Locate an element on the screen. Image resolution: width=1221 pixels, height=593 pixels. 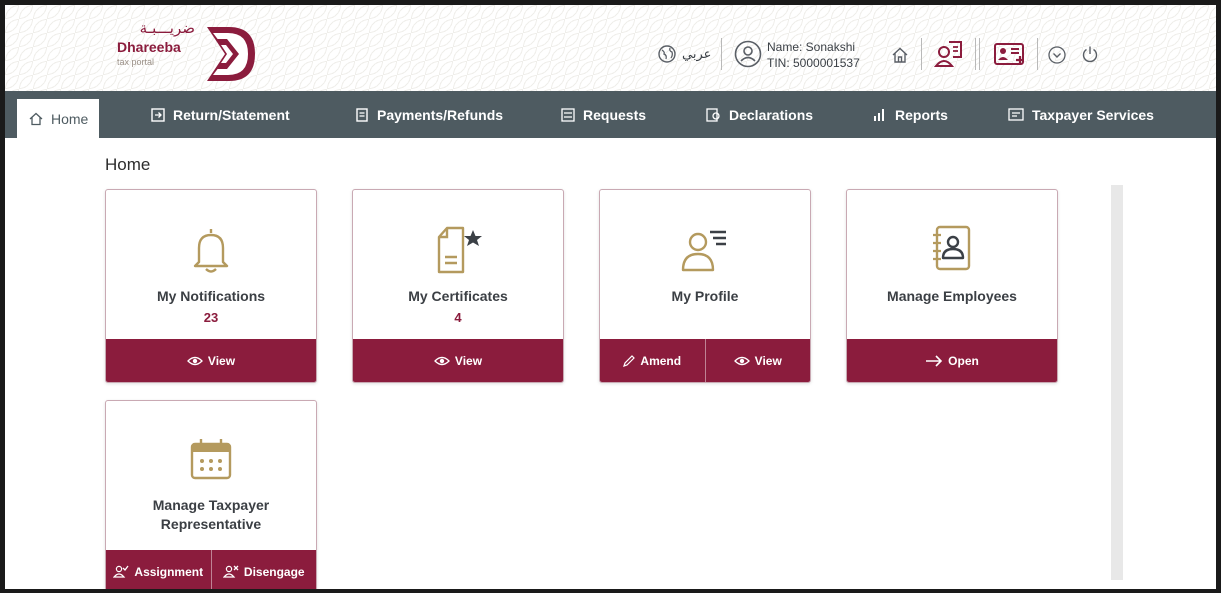
brand-arabic-name: ضريـــبـة is located at coordinates (167, 28).